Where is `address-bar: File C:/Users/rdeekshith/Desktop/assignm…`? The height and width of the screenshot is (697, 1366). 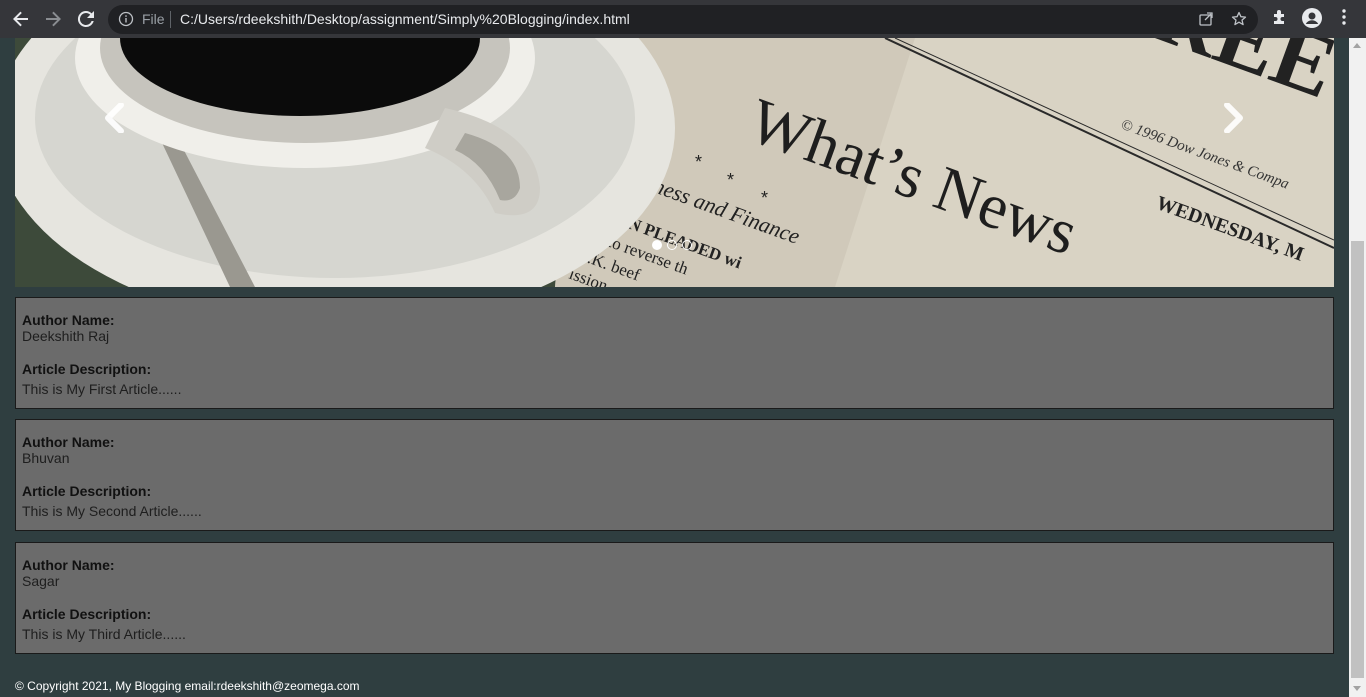
address-bar: File C:/Users/rdeekshith/Desktop/assignm… is located at coordinates (683, 19).